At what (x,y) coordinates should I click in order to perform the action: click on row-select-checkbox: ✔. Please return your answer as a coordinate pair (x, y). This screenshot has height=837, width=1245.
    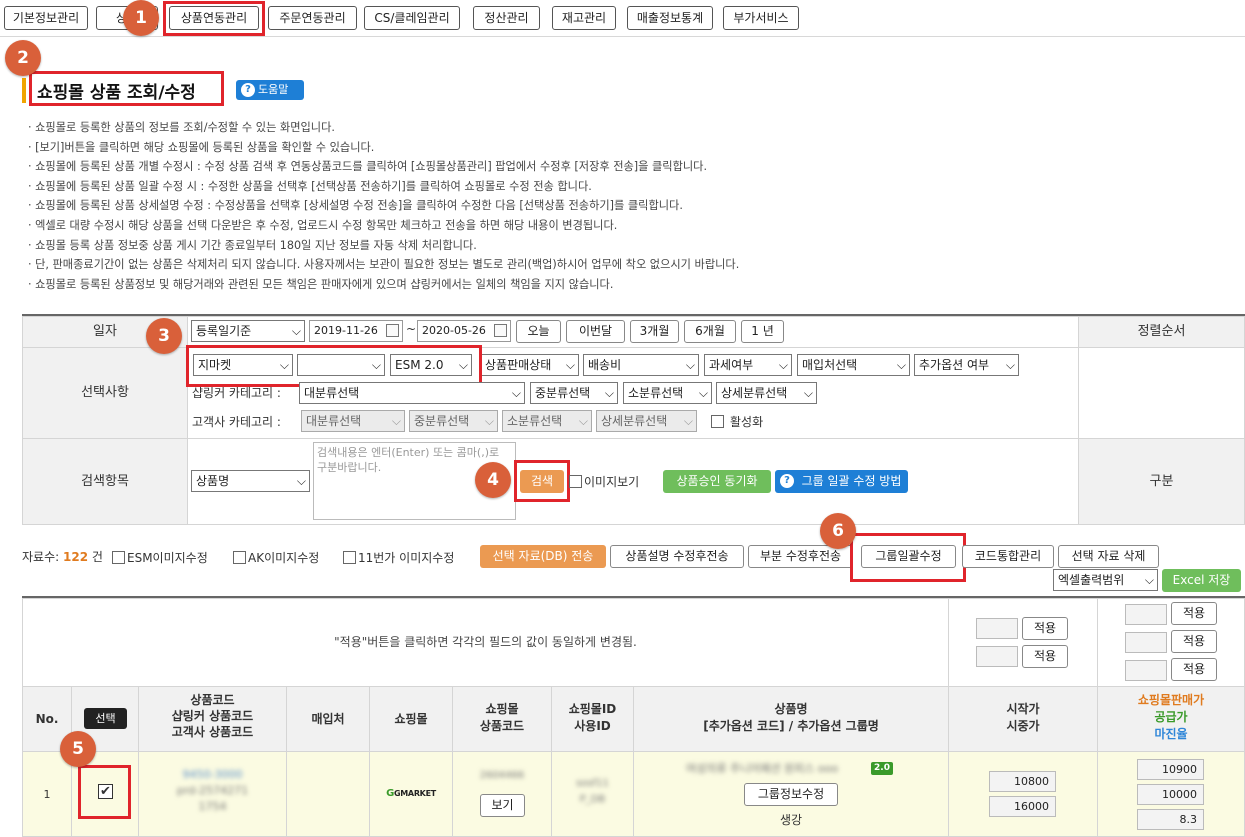
    Looking at the image, I should click on (105, 791).